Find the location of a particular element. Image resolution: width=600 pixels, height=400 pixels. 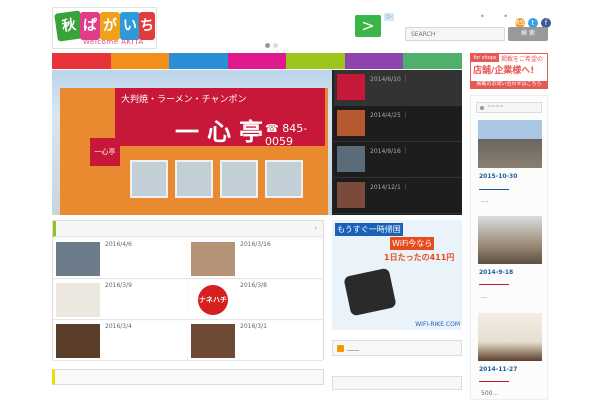

wifi-ad-line2: WiFi今なら is located at coordinates (412, 243).